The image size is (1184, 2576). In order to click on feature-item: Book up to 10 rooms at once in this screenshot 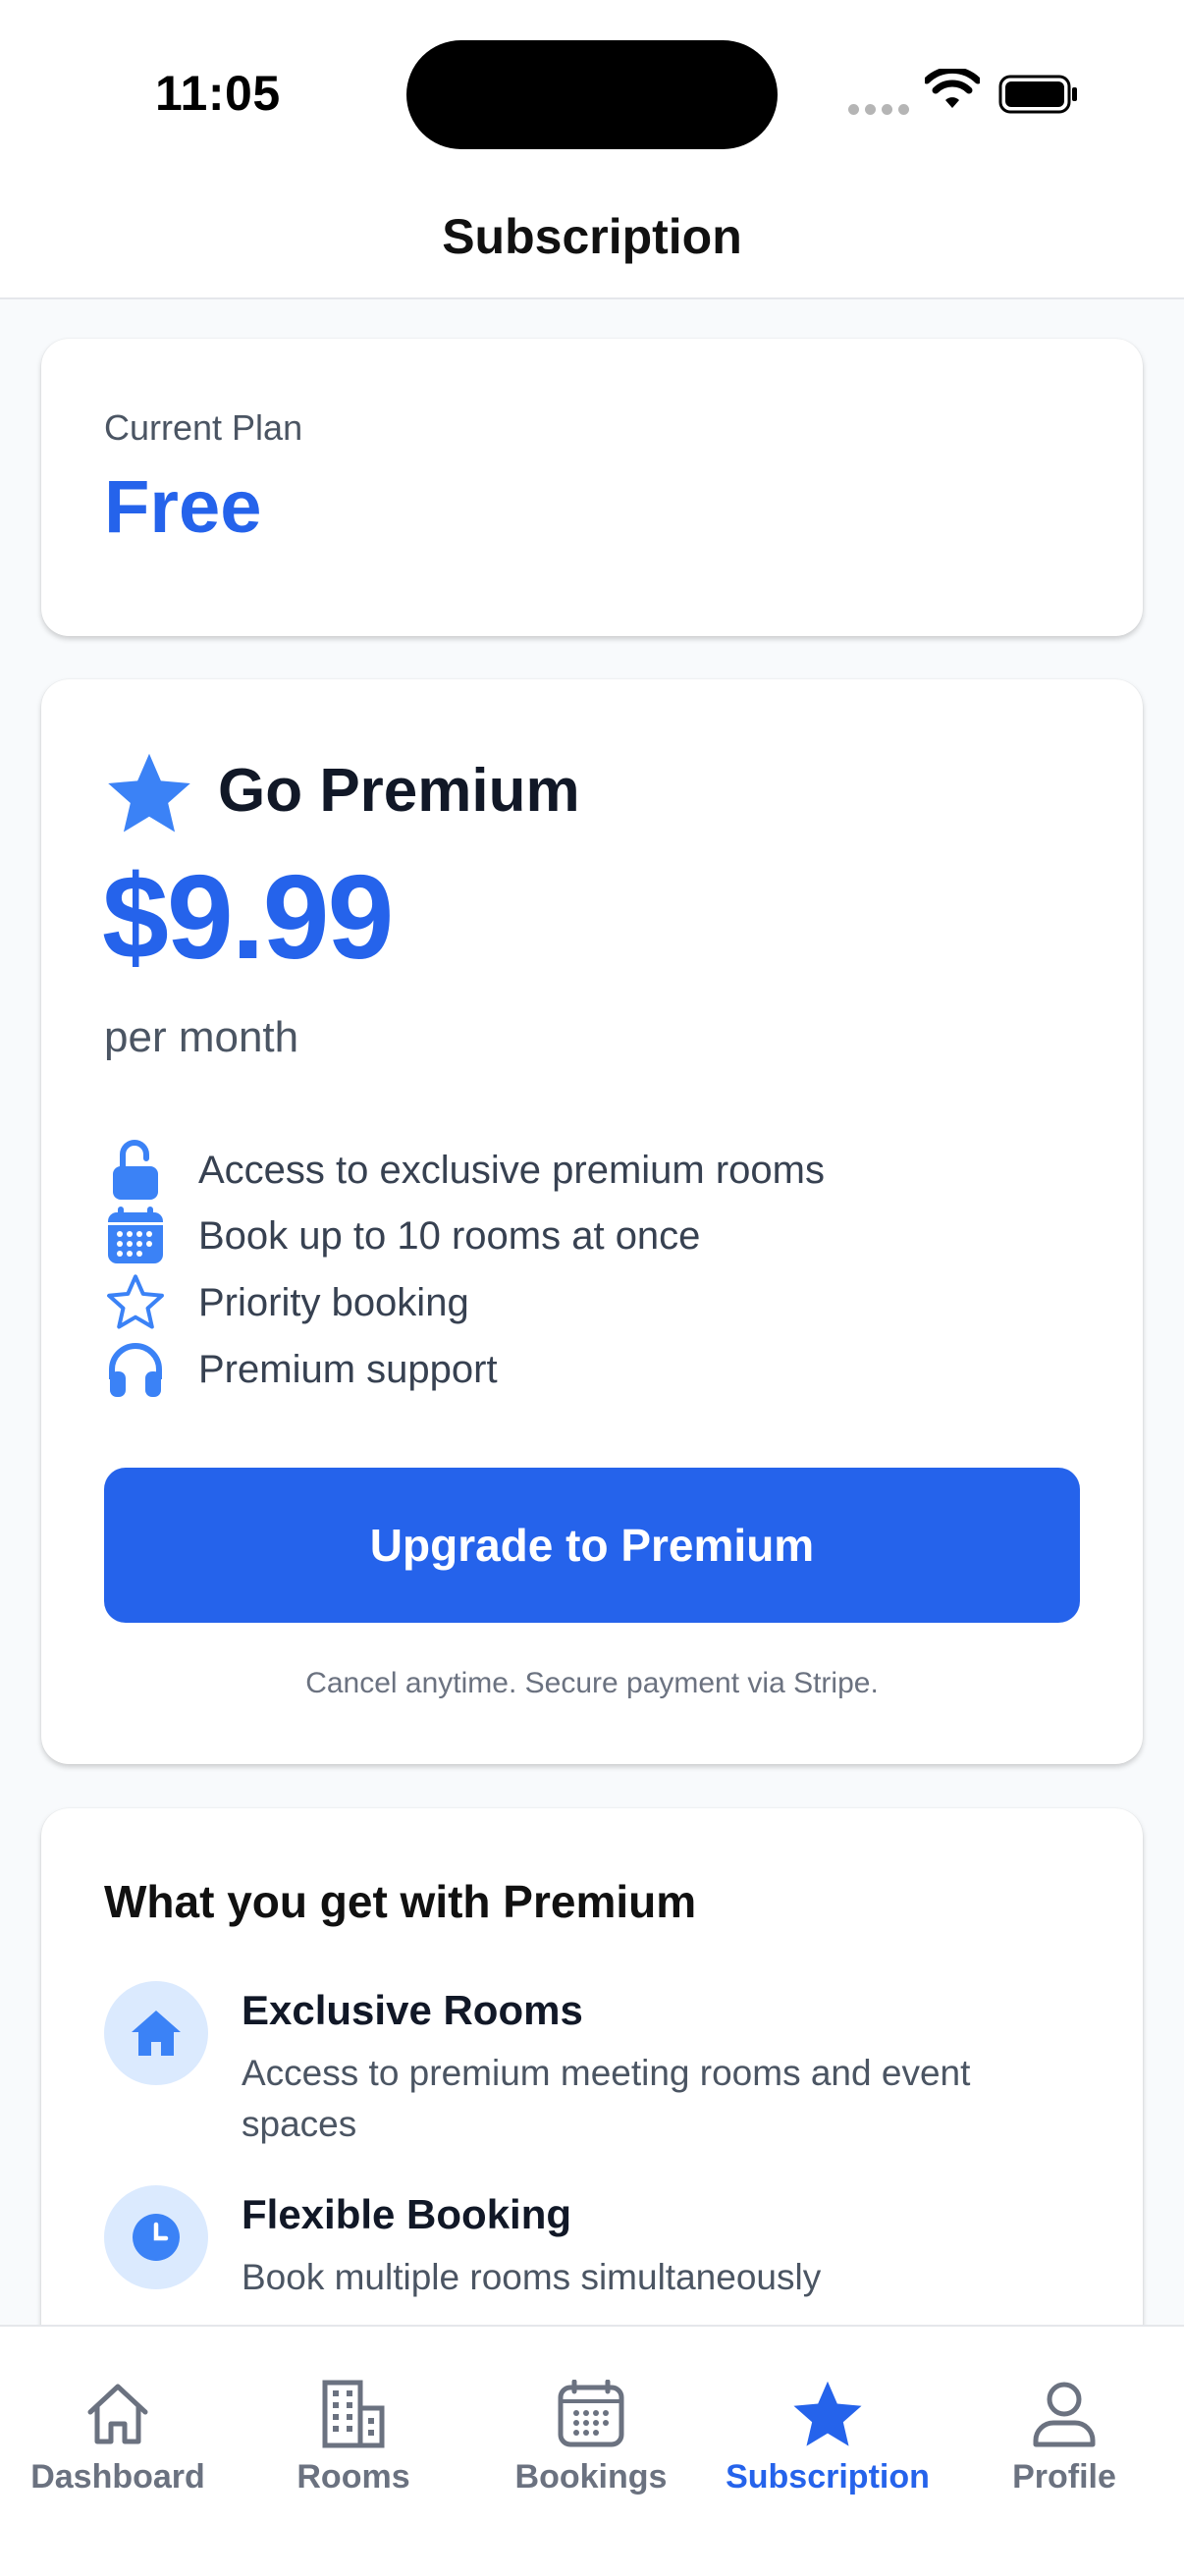, I will do `click(402, 1236)`.